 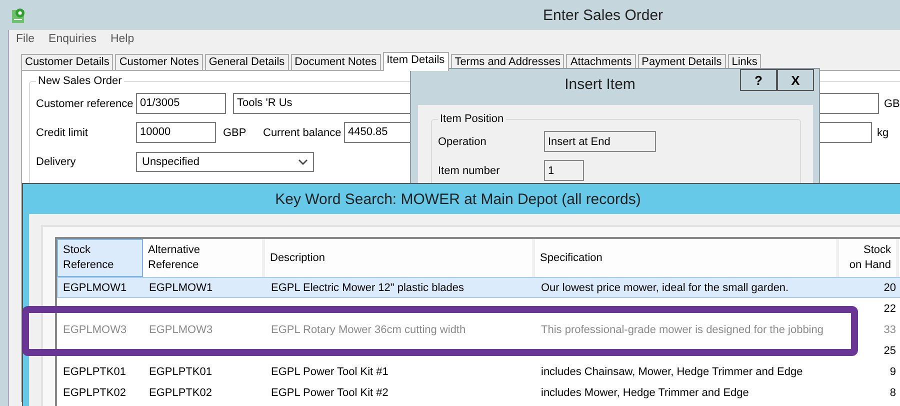 I want to click on dialog-title: Insert Item, so click(x=600, y=84).